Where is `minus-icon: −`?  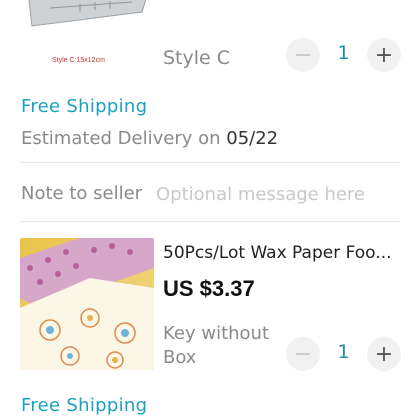 minus-icon: − is located at coordinates (303, 354).